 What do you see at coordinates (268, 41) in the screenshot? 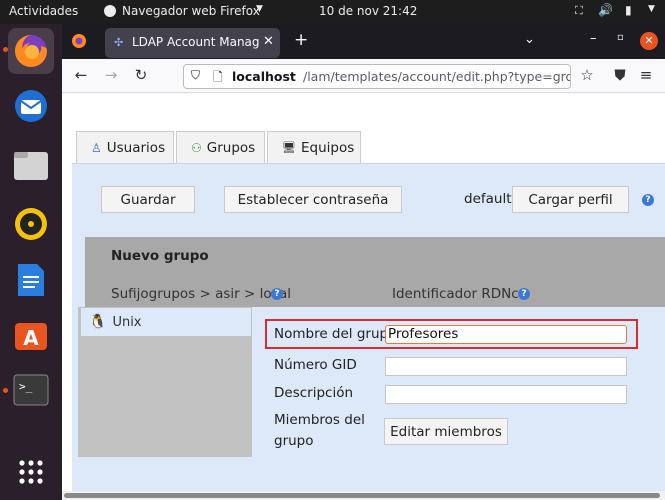
I see `tab-close-icon: ✕` at bounding box center [268, 41].